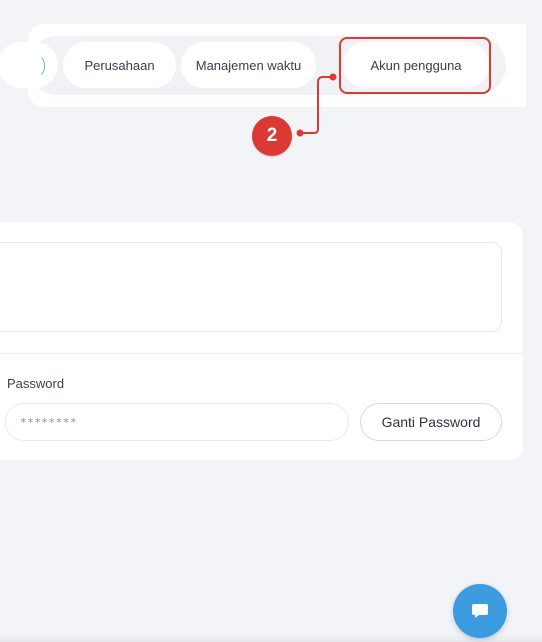 This screenshot has width=542, height=642. Describe the element at coordinates (177, 422) in the screenshot. I see `password-field` at that location.